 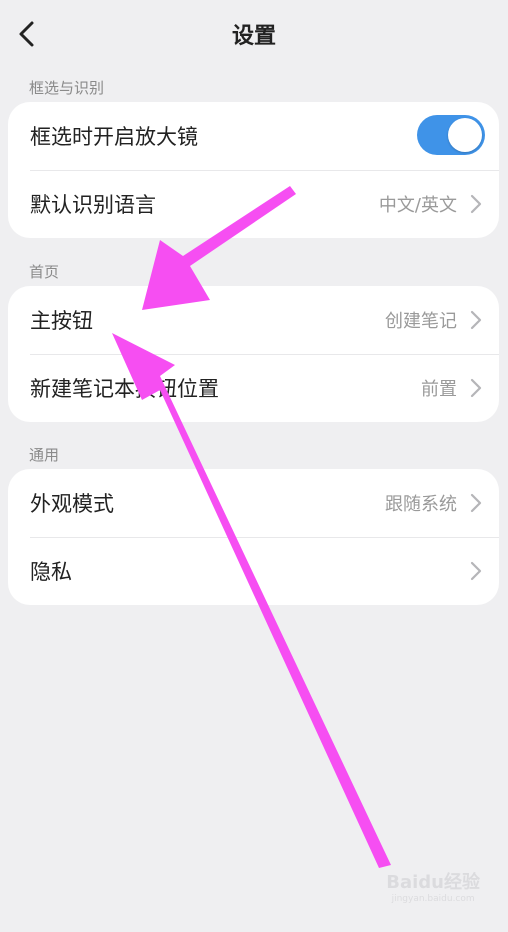 I want to click on section-label-recognition: 框选与识别, so click(x=67, y=88).